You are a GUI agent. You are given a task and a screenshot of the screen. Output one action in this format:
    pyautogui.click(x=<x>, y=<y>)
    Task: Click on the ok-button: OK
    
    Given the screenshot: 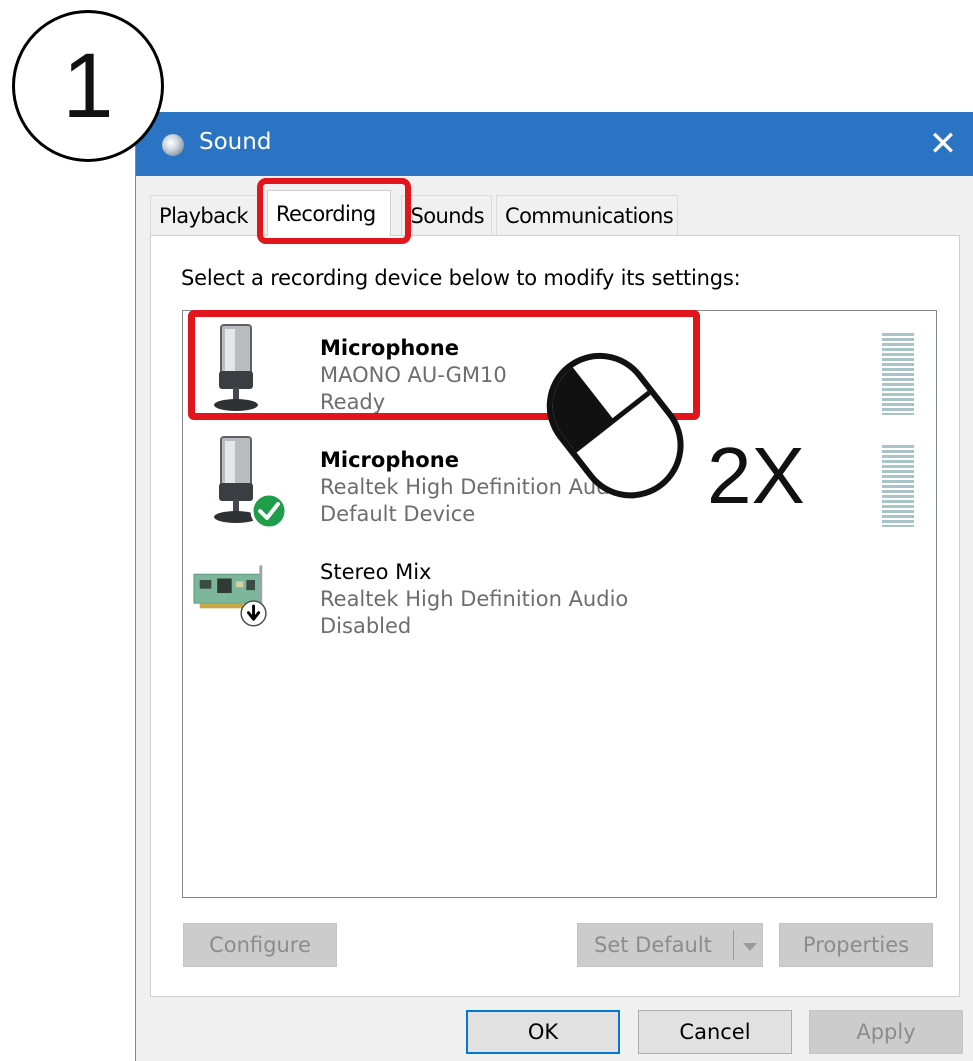 What is the action you would take?
    pyautogui.click(x=543, y=1032)
    